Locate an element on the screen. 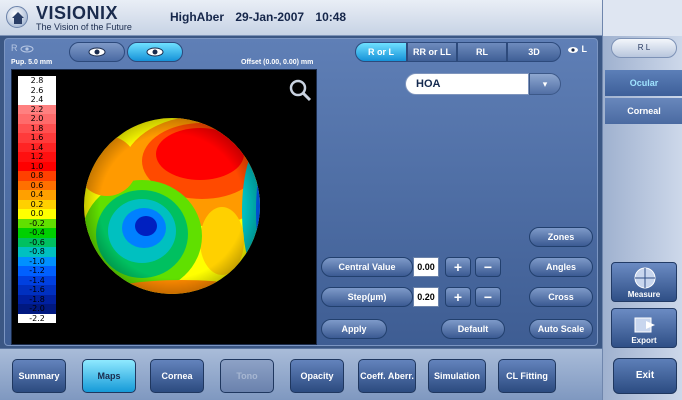 The image size is (682, 400). exam-info: HighAber 29-Jan-2007 10:48 is located at coordinates (262, 17).